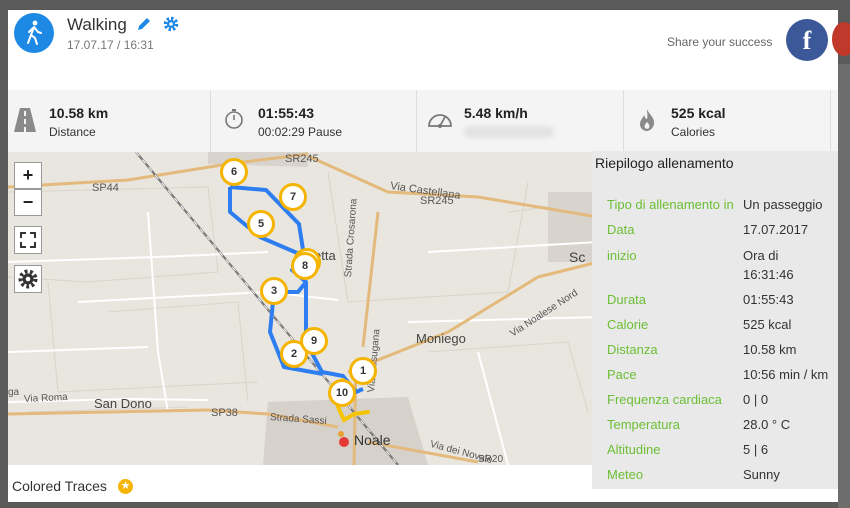 The width and height of the screenshot is (850, 508). Describe the element at coordinates (720, 42) in the screenshot. I see `share-text: Share your success` at that location.